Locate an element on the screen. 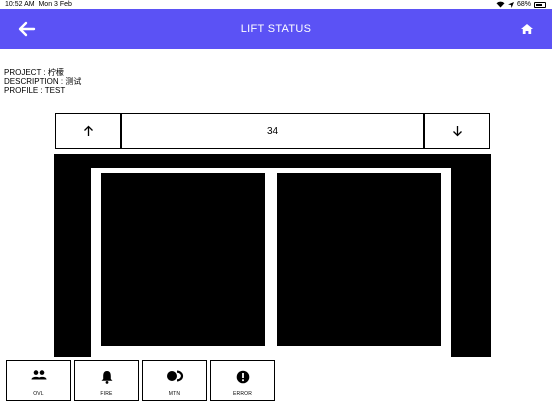 The image size is (552, 414). floor-up-button is located at coordinates (88, 131).